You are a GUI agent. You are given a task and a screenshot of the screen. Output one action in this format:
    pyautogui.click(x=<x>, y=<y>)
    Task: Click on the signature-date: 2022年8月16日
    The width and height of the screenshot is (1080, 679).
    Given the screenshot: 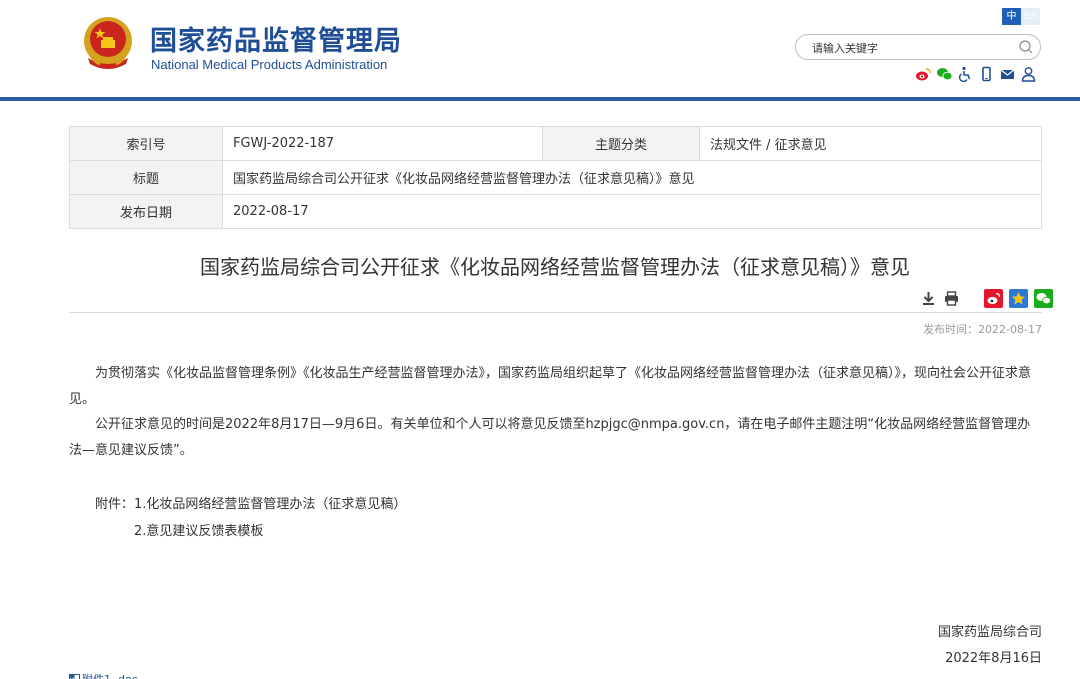 What is the action you would take?
    pyautogui.click(x=993, y=658)
    